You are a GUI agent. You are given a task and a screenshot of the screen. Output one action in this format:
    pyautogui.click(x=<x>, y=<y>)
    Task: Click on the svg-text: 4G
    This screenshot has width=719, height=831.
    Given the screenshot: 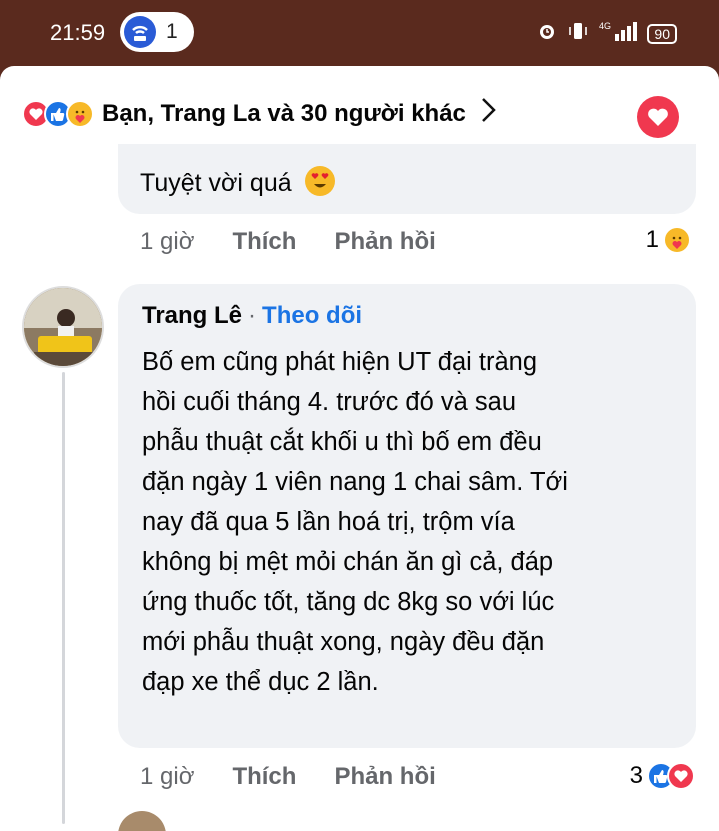 What is the action you would take?
    pyautogui.click(x=605, y=26)
    